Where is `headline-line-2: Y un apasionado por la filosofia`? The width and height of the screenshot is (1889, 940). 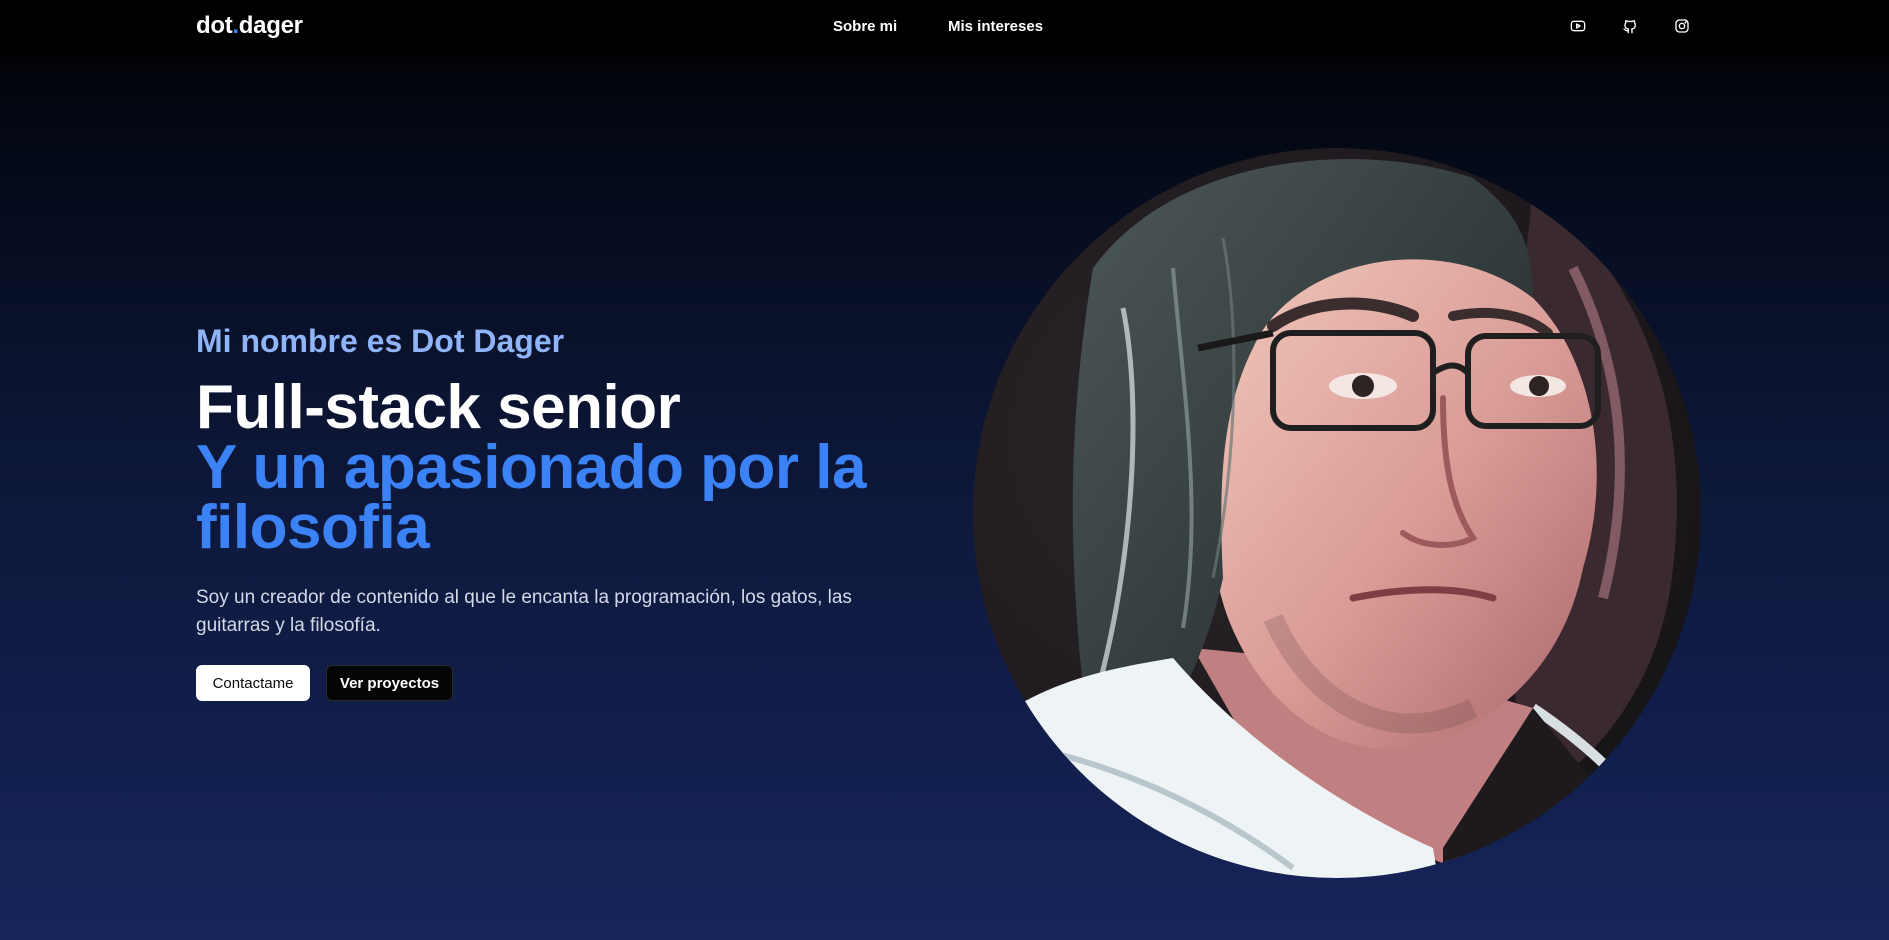
headline-line-2: Y un apasionado por la filosofia is located at coordinates (531, 497).